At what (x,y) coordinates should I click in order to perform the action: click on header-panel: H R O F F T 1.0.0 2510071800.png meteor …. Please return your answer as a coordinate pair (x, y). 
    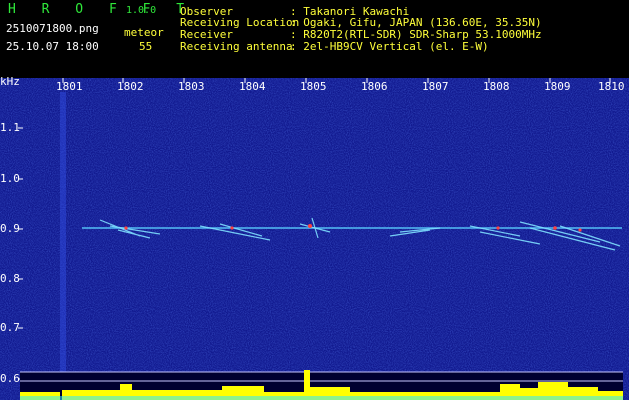
    Looking at the image, I should click on (314, 29).